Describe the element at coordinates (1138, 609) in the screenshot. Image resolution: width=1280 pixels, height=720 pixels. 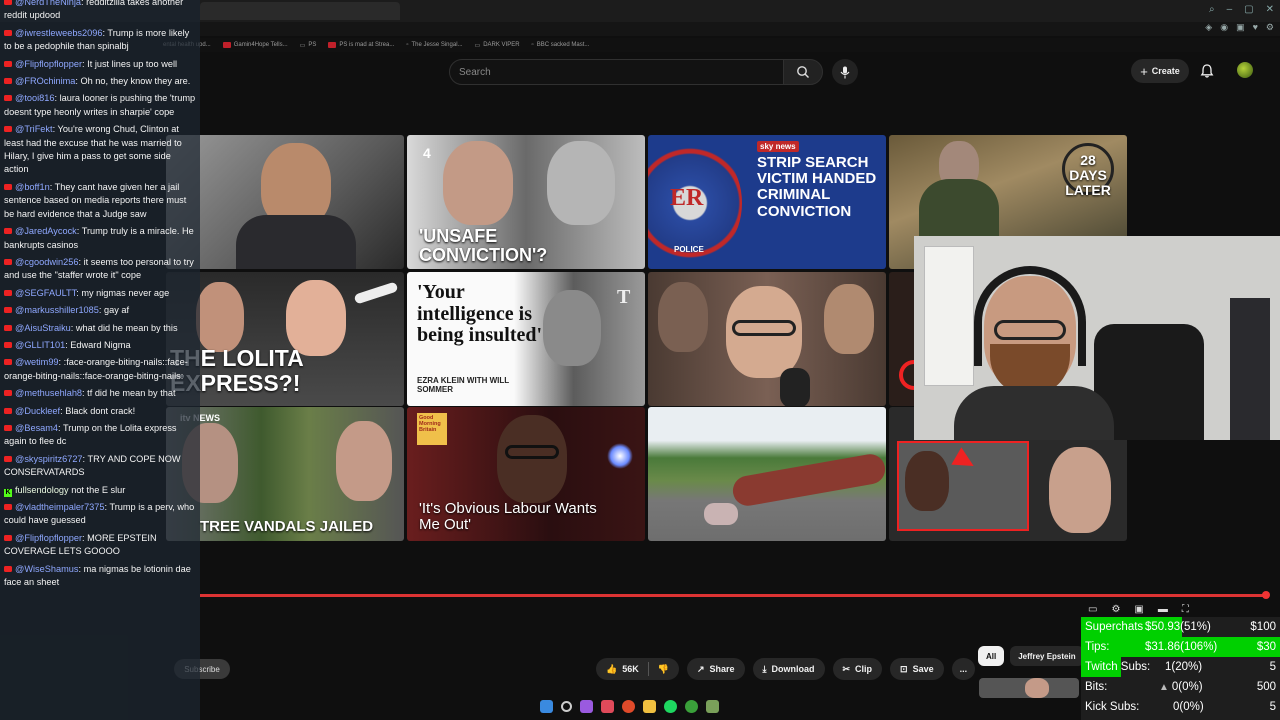
I see `miniplayer-icon: ▣` at that location.